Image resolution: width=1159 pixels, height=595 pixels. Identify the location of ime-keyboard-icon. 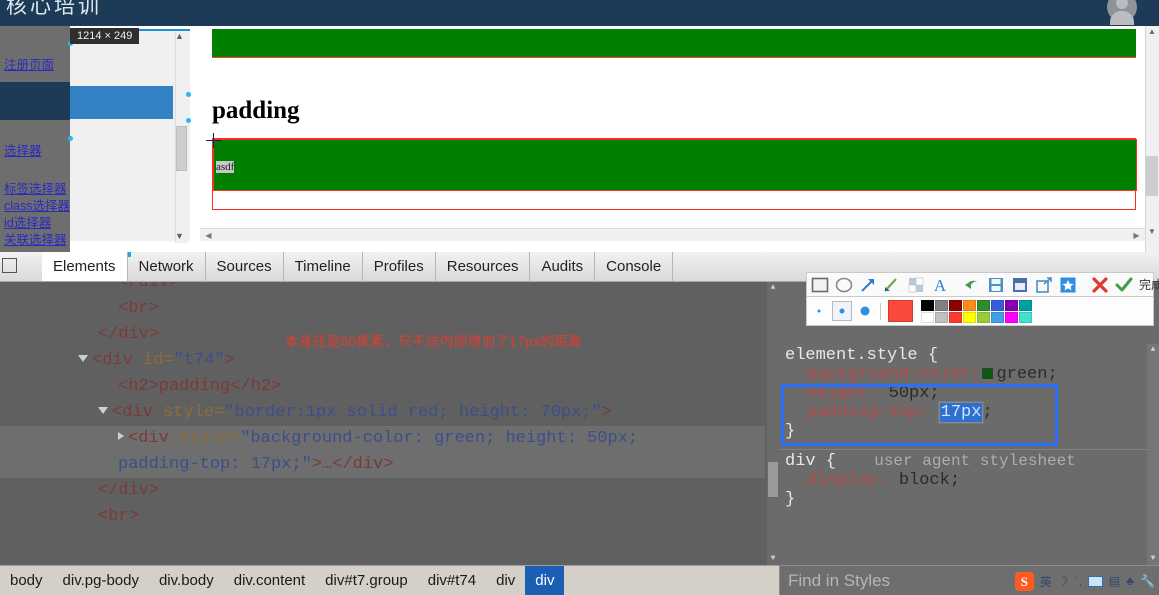
(1095, 581).